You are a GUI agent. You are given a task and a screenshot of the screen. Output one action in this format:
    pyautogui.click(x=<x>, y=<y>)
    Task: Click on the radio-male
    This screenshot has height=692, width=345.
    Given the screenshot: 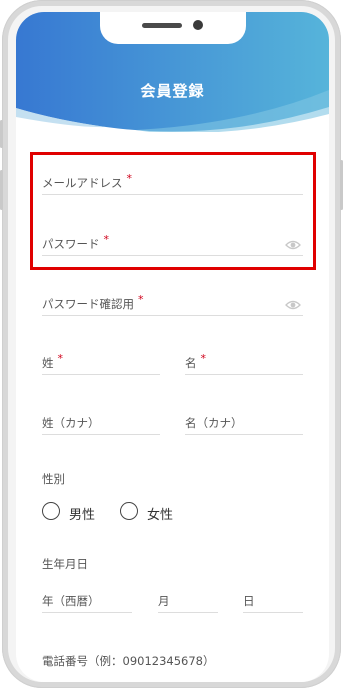 What is the action you would take?
    pyautogui.click(x=51, y=511)
    